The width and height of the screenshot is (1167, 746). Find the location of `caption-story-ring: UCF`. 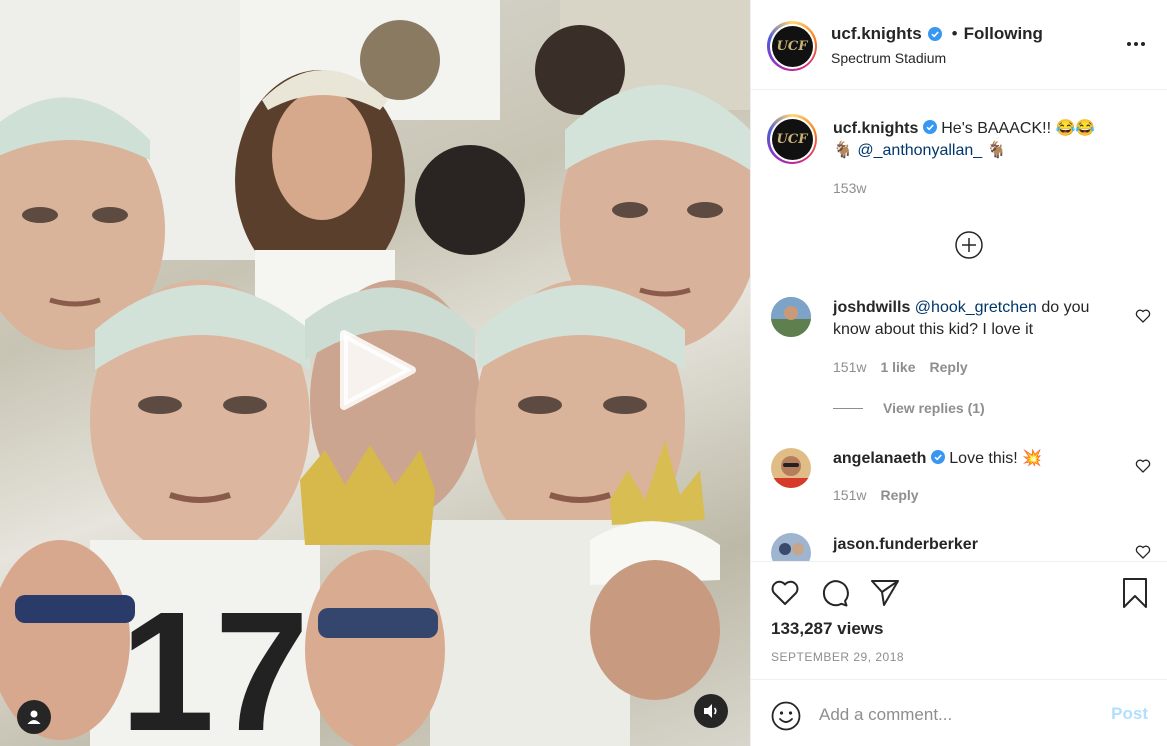

caption-story-ring: UCF is located at coordinates (792, 139).